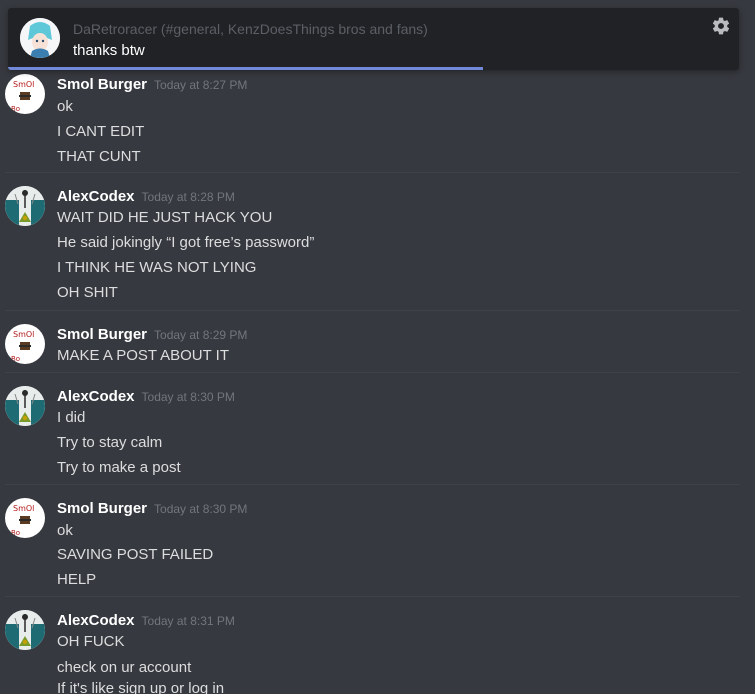  Describe the element at coordinates (101, 131) in the screenshot. I see `message-text: I CANT EDIT` at that location.